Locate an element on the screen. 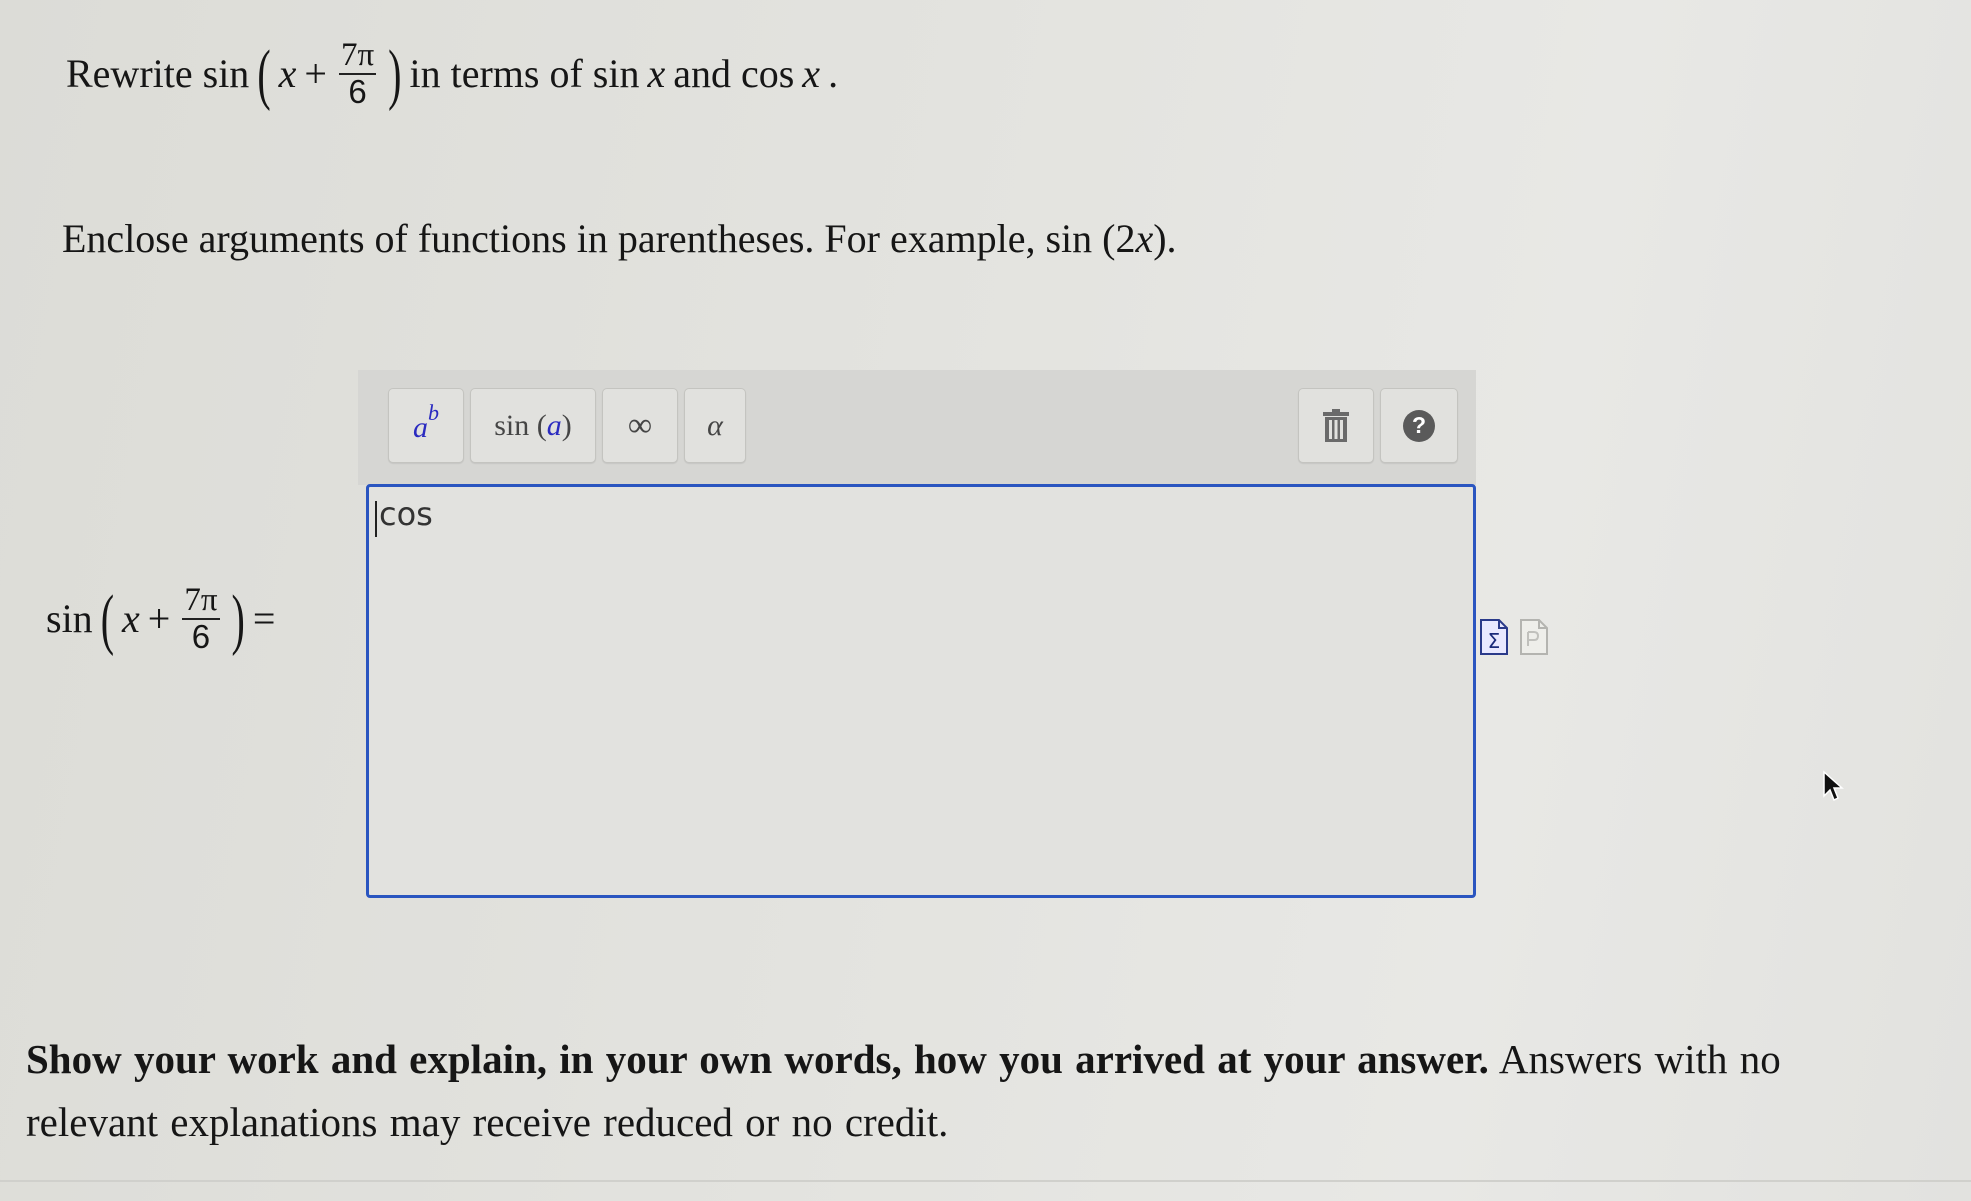  lhs-fraction: 7π 6 is located at coordinates (201, 618).